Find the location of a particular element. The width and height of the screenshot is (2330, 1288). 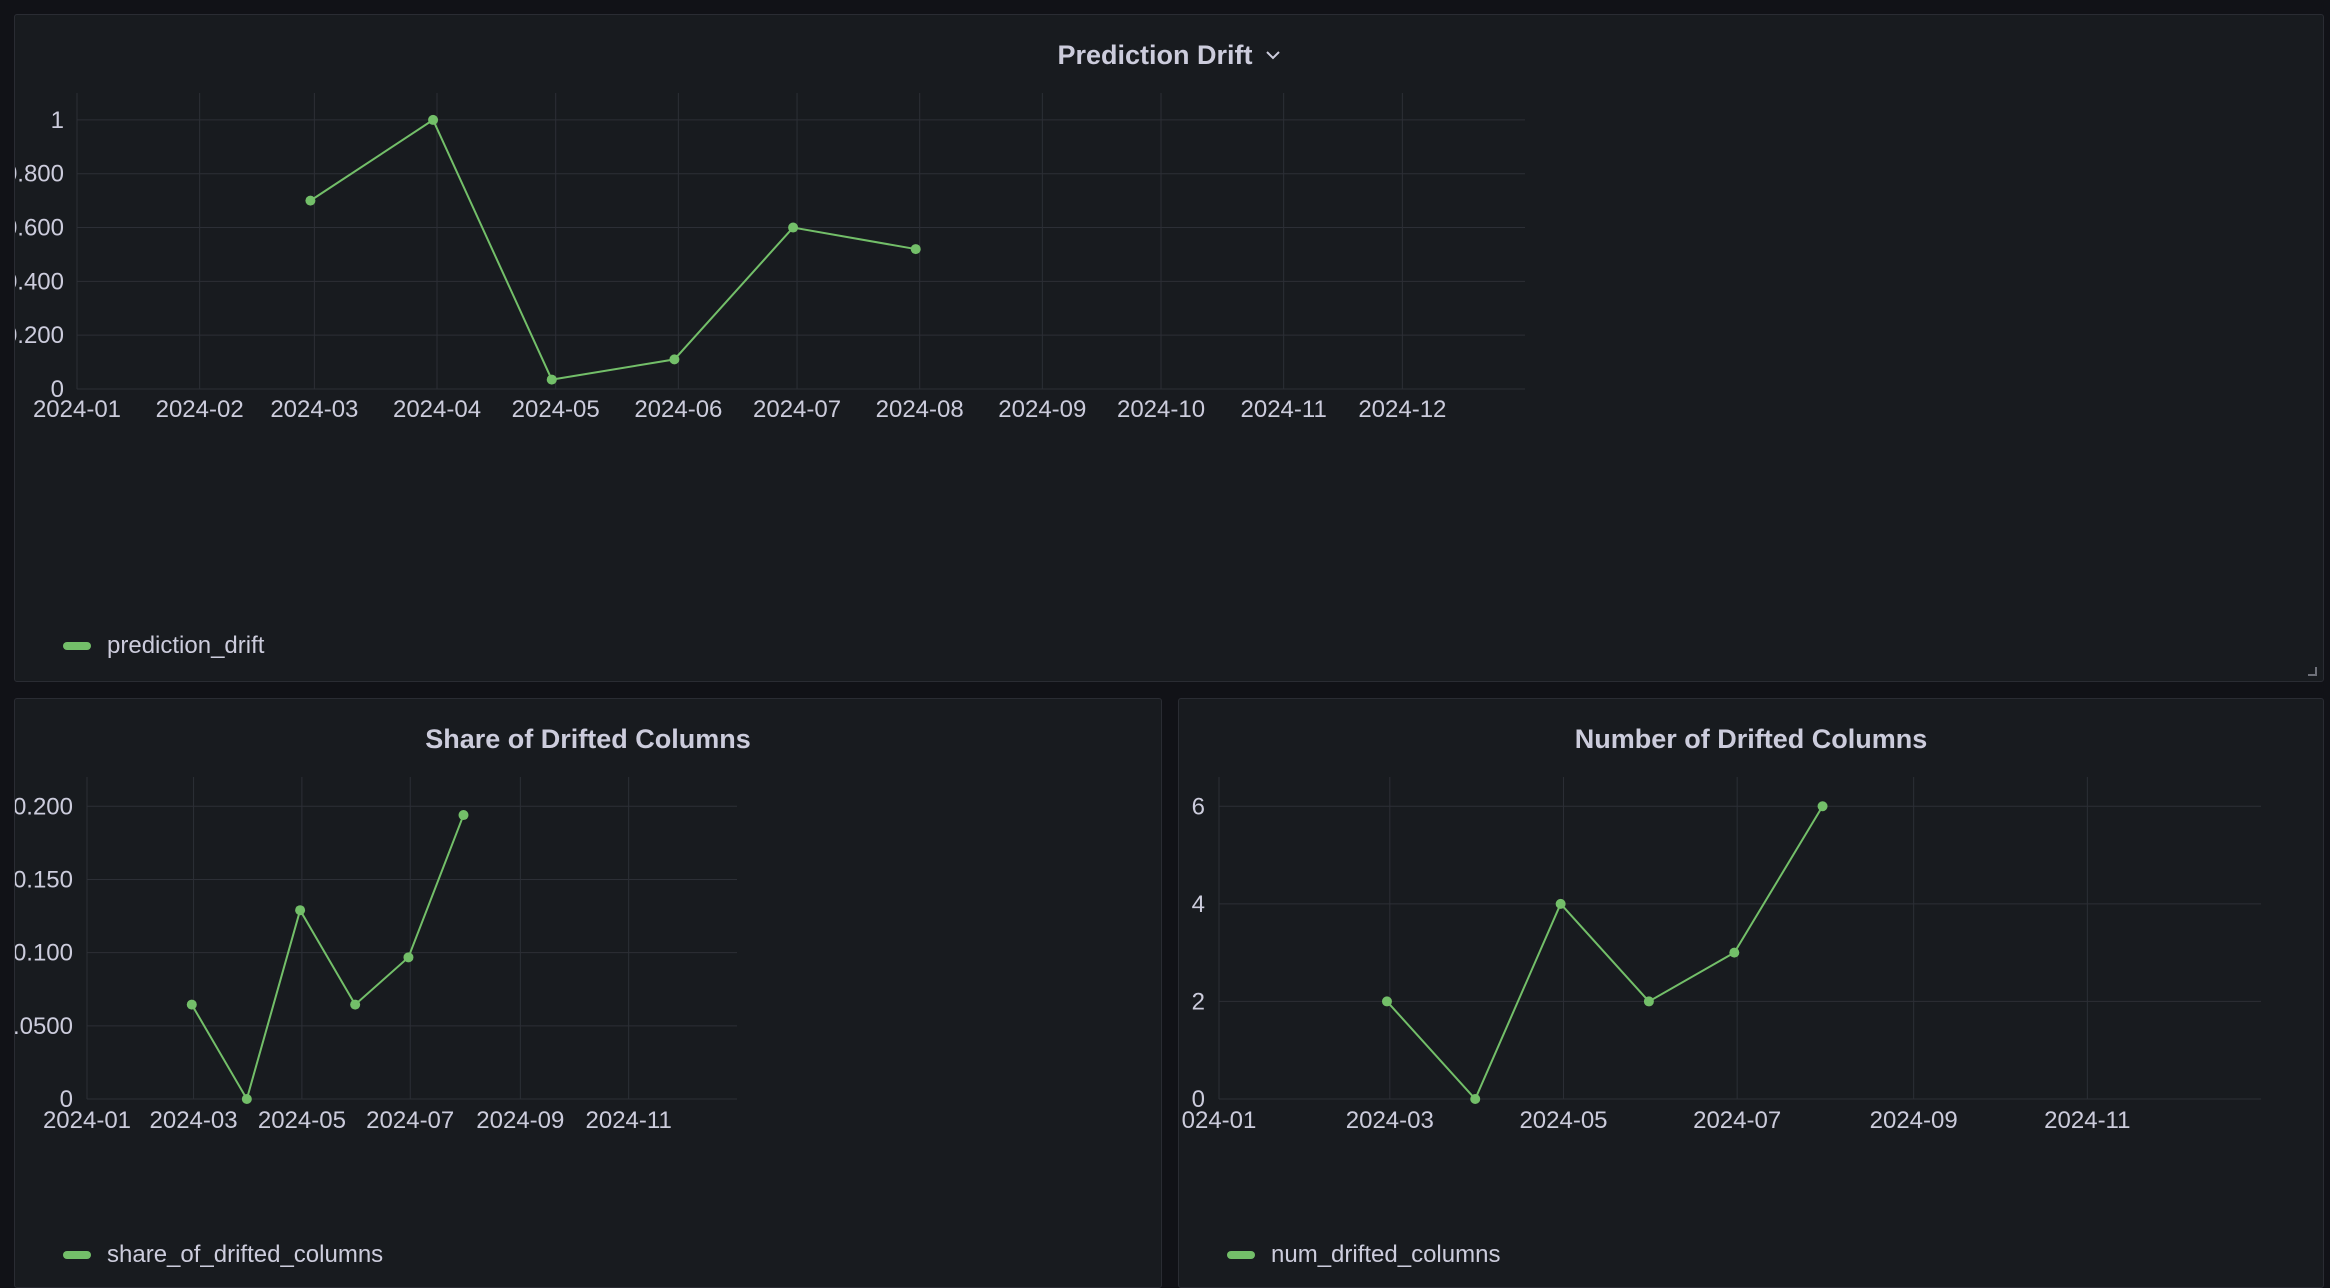

legend-label: num_drifted_columns is located at coordinates (1385, 1255).